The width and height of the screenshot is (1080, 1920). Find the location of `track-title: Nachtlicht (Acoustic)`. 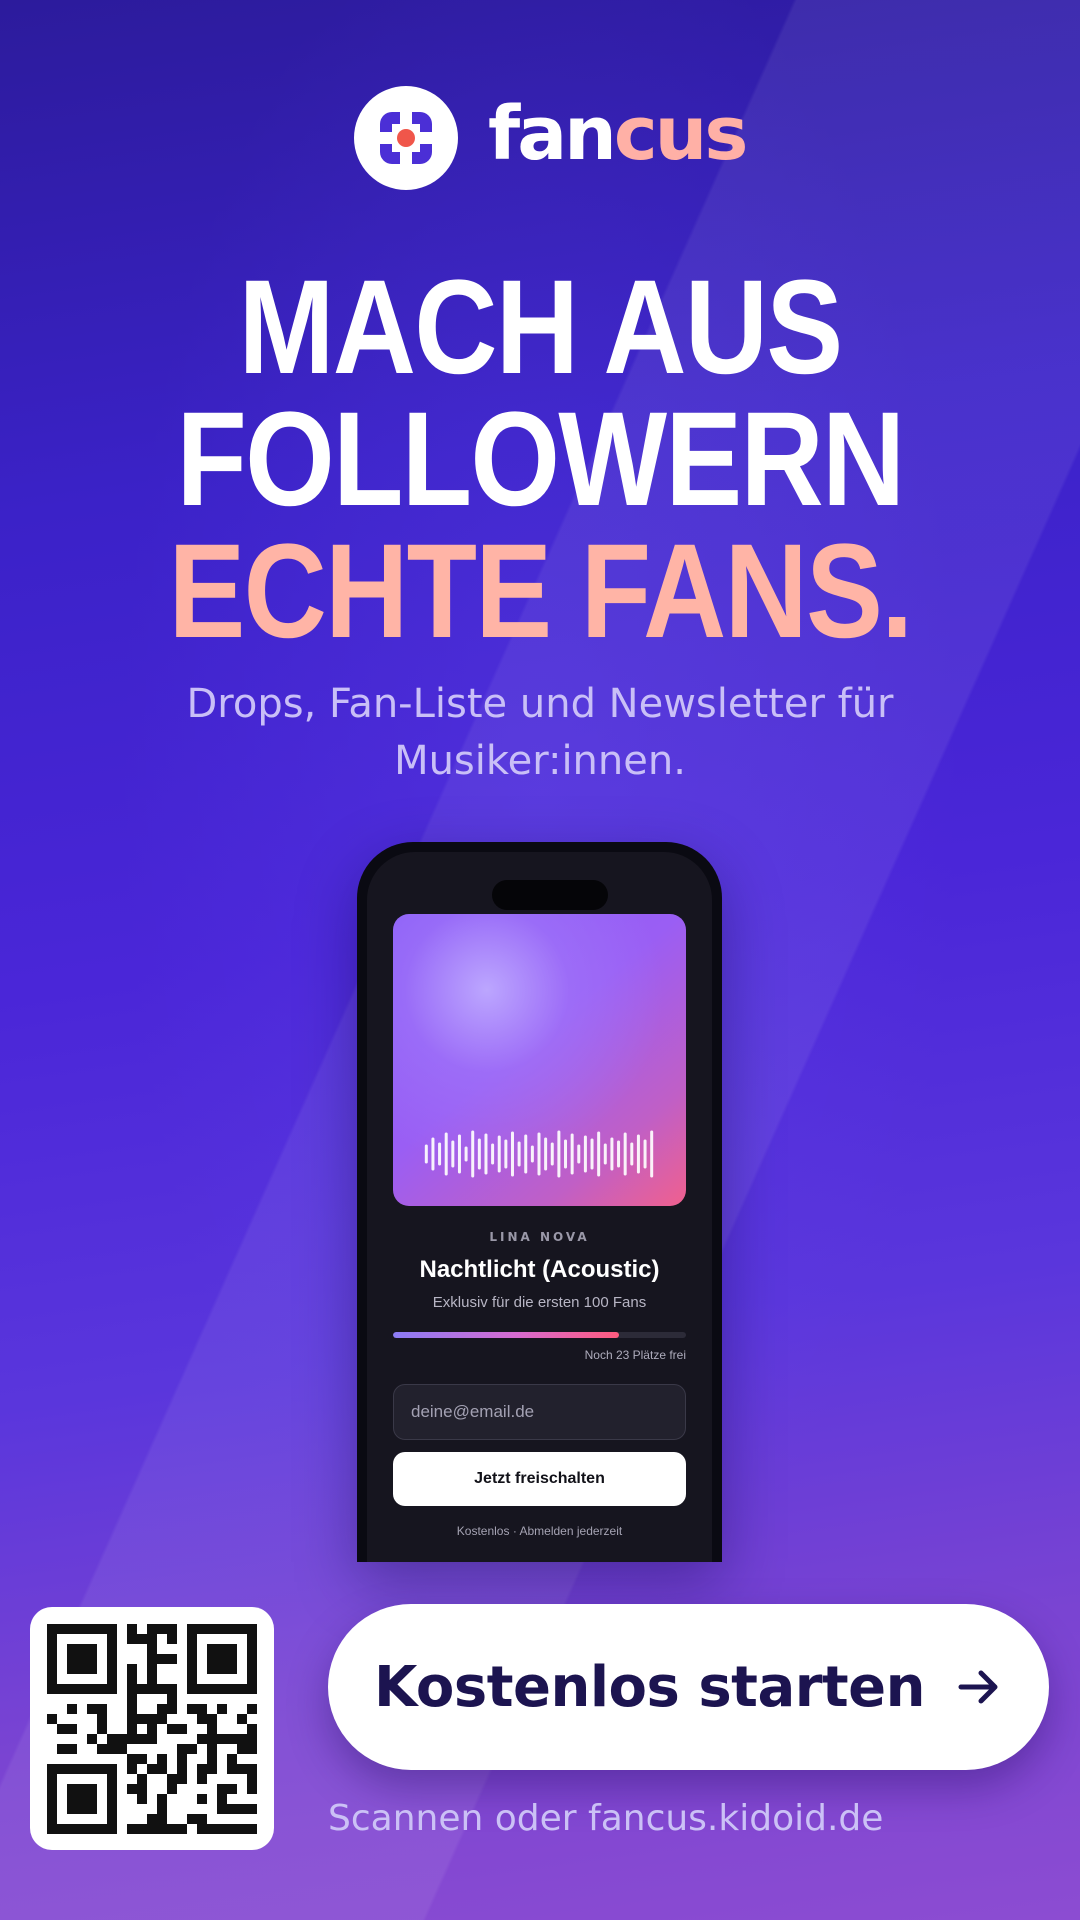

track-title: Nachtlicht (Acoustic) is located at coordinates (539, 1269).